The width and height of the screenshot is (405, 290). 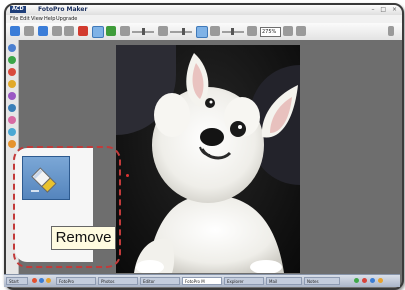 I want to click on zoom-slider, so click(x=233, y=31).